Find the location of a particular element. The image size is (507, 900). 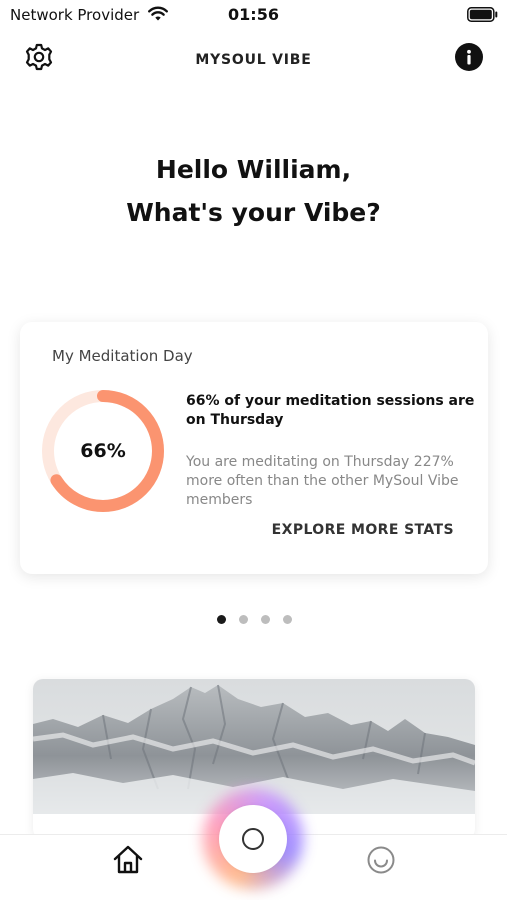

carousel-pager is located at coordinates (254, 620).